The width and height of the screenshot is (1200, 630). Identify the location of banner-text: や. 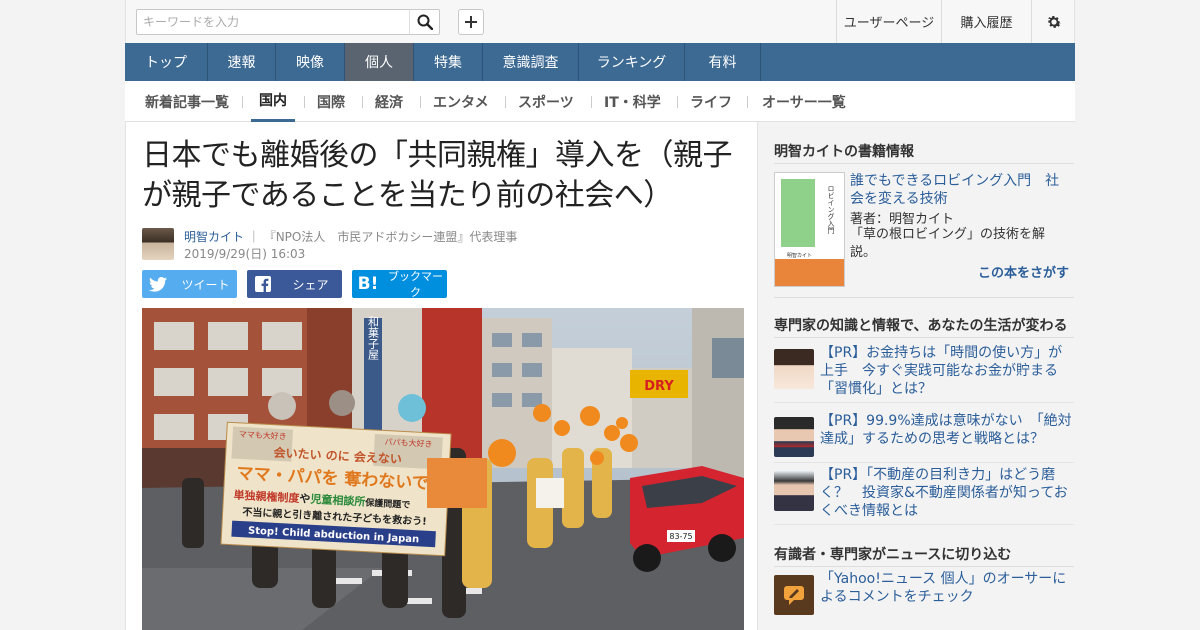
(305, 499).